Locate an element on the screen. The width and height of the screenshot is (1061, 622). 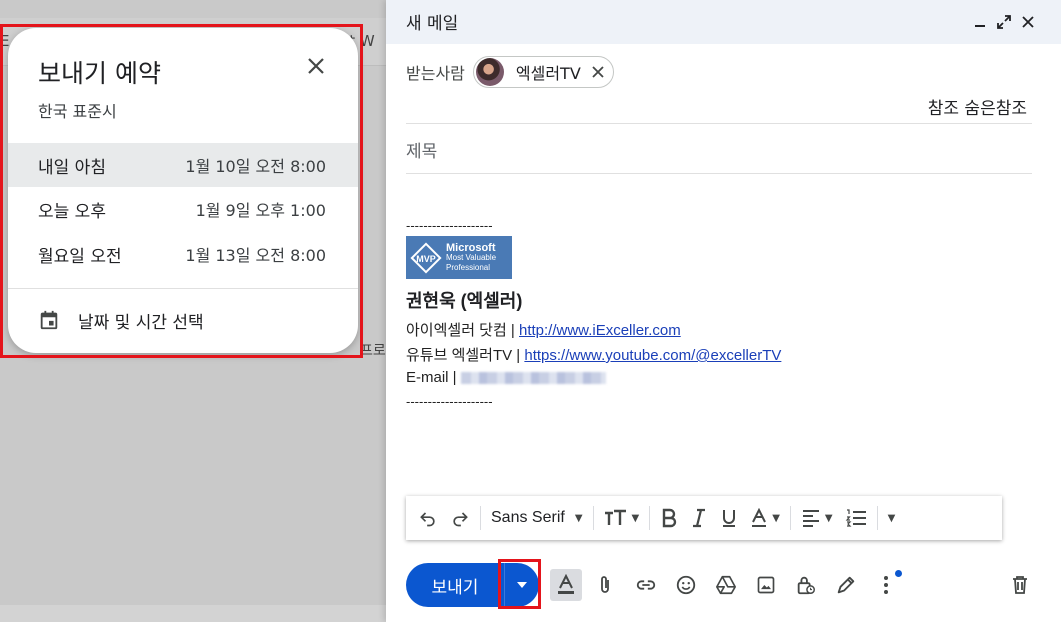
mvp-logo: MVP Microsoft Most Valuable Professional is located at coordinates (459, 257).